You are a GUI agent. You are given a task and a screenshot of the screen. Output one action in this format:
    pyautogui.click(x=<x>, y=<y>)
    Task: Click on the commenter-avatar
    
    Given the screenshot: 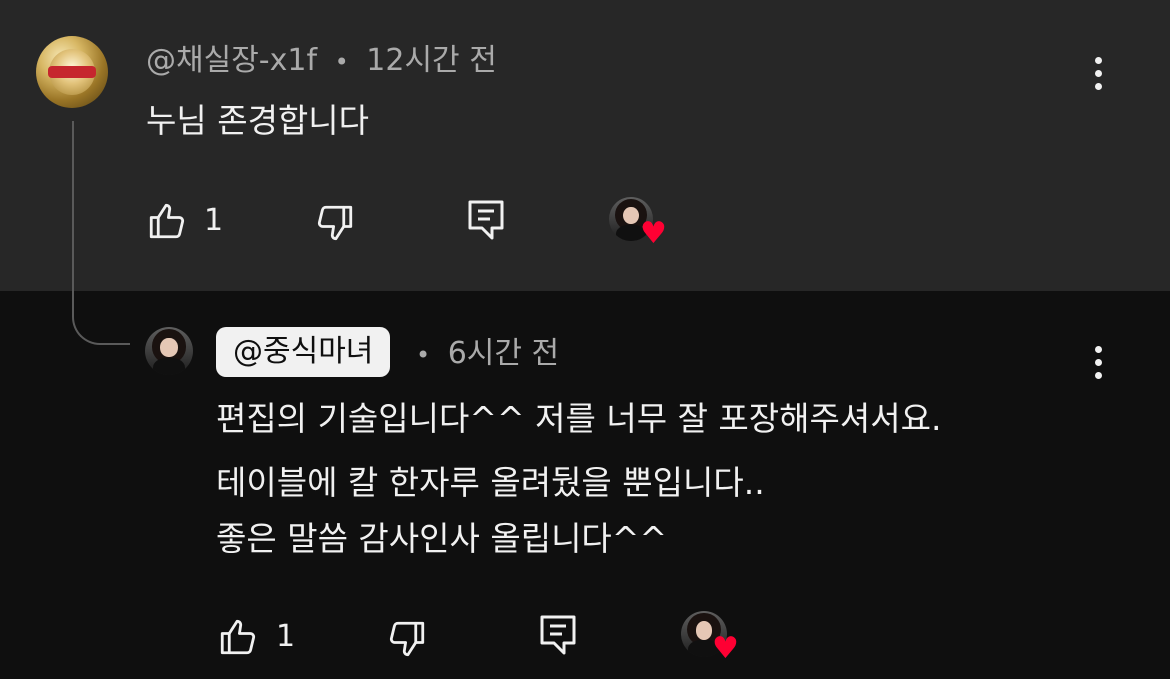 What is the action you would take?
    pyautogui.click(x=72, y=72)
    